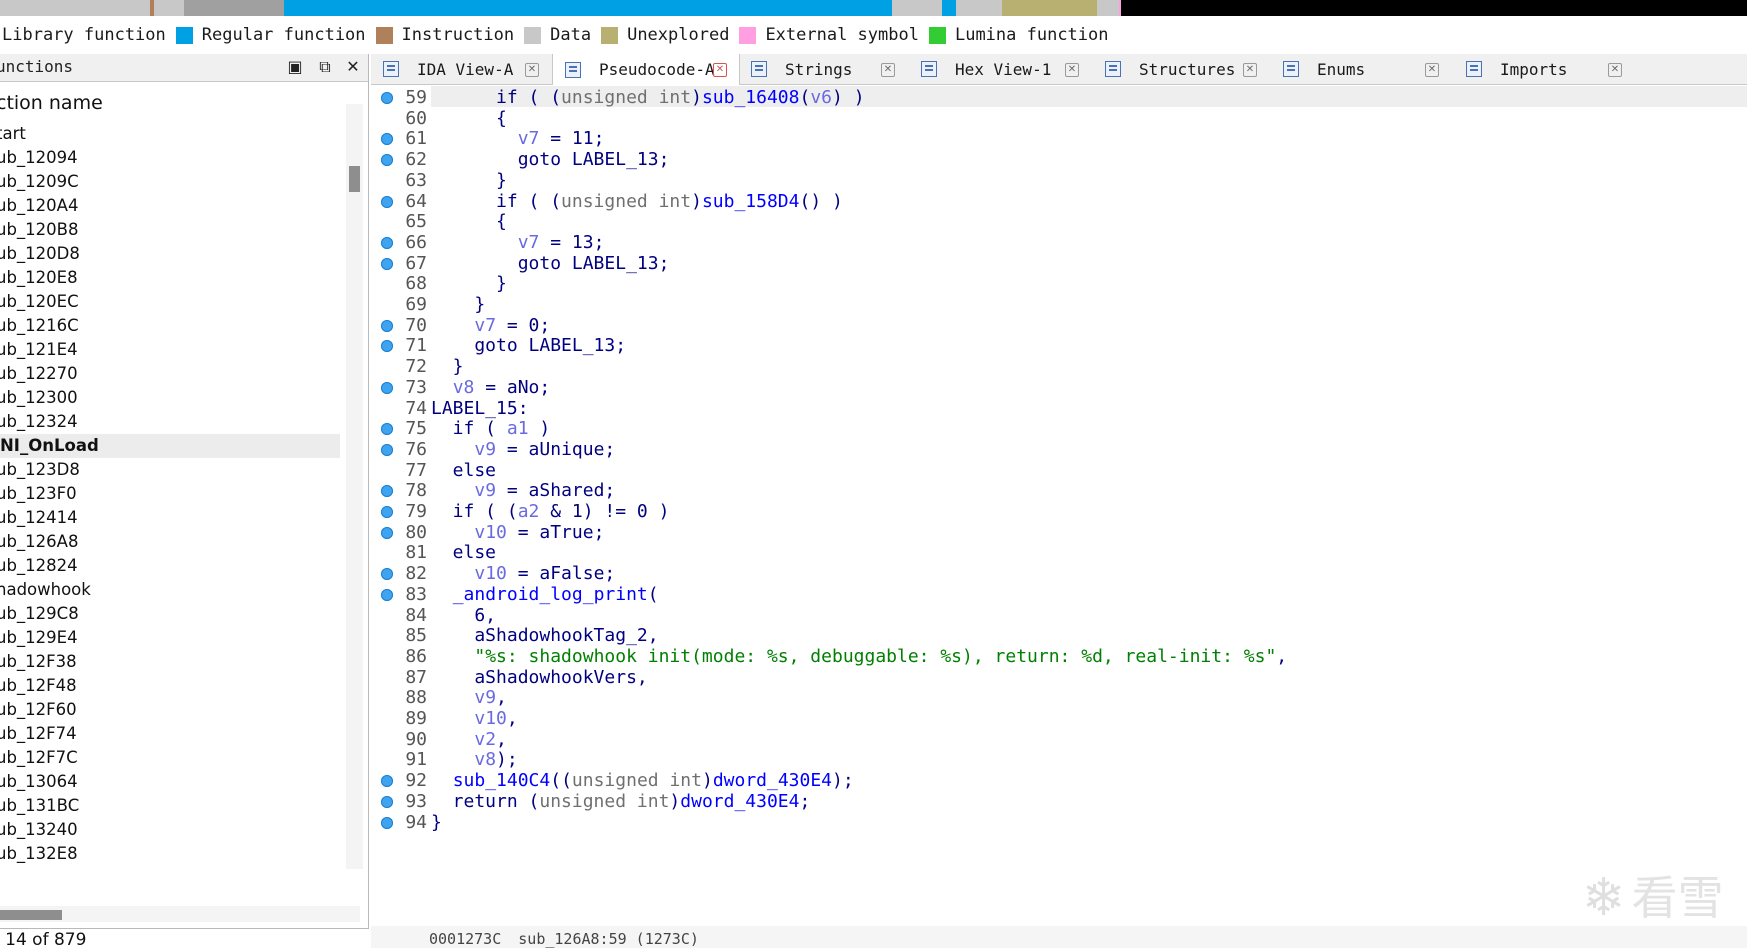 The image size is (1747, 950). What do you see at coordinates (550, 511) in the screenshot?
I see `code-text: if ( (a2 & 1) != 0 )` at bounding box center [550, 511].